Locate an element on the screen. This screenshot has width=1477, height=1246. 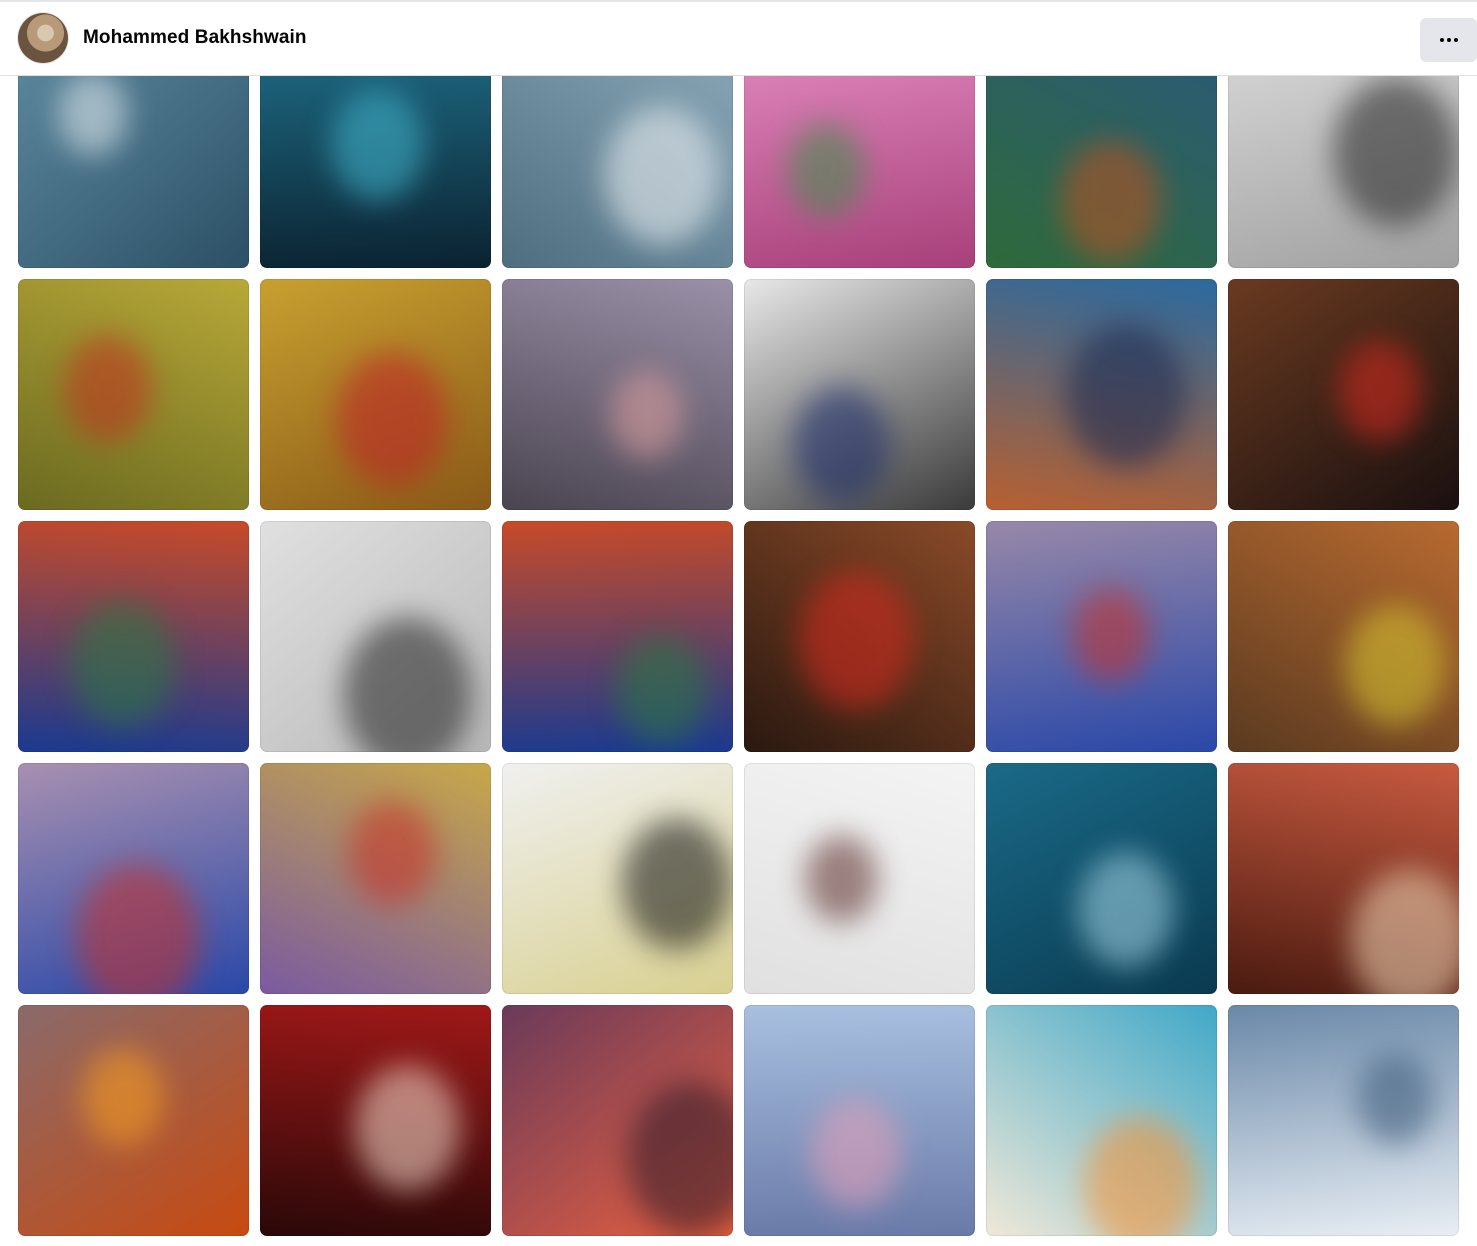
photo-thumbnail-artist-with-painting is located at coordinates (859, 878).